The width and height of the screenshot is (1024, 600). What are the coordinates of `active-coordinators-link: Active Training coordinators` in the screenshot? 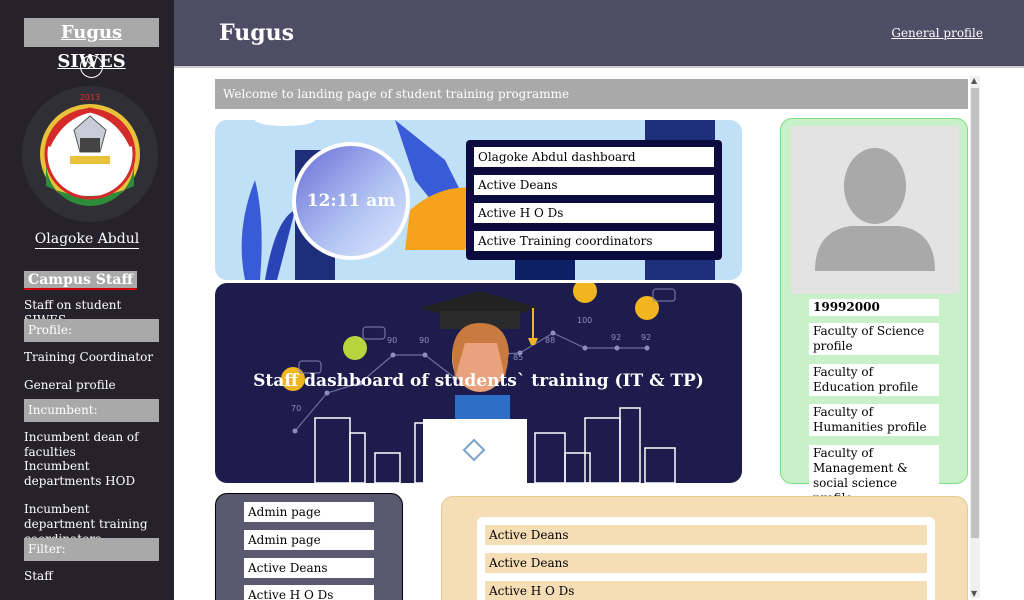 It's located at (594, 241).